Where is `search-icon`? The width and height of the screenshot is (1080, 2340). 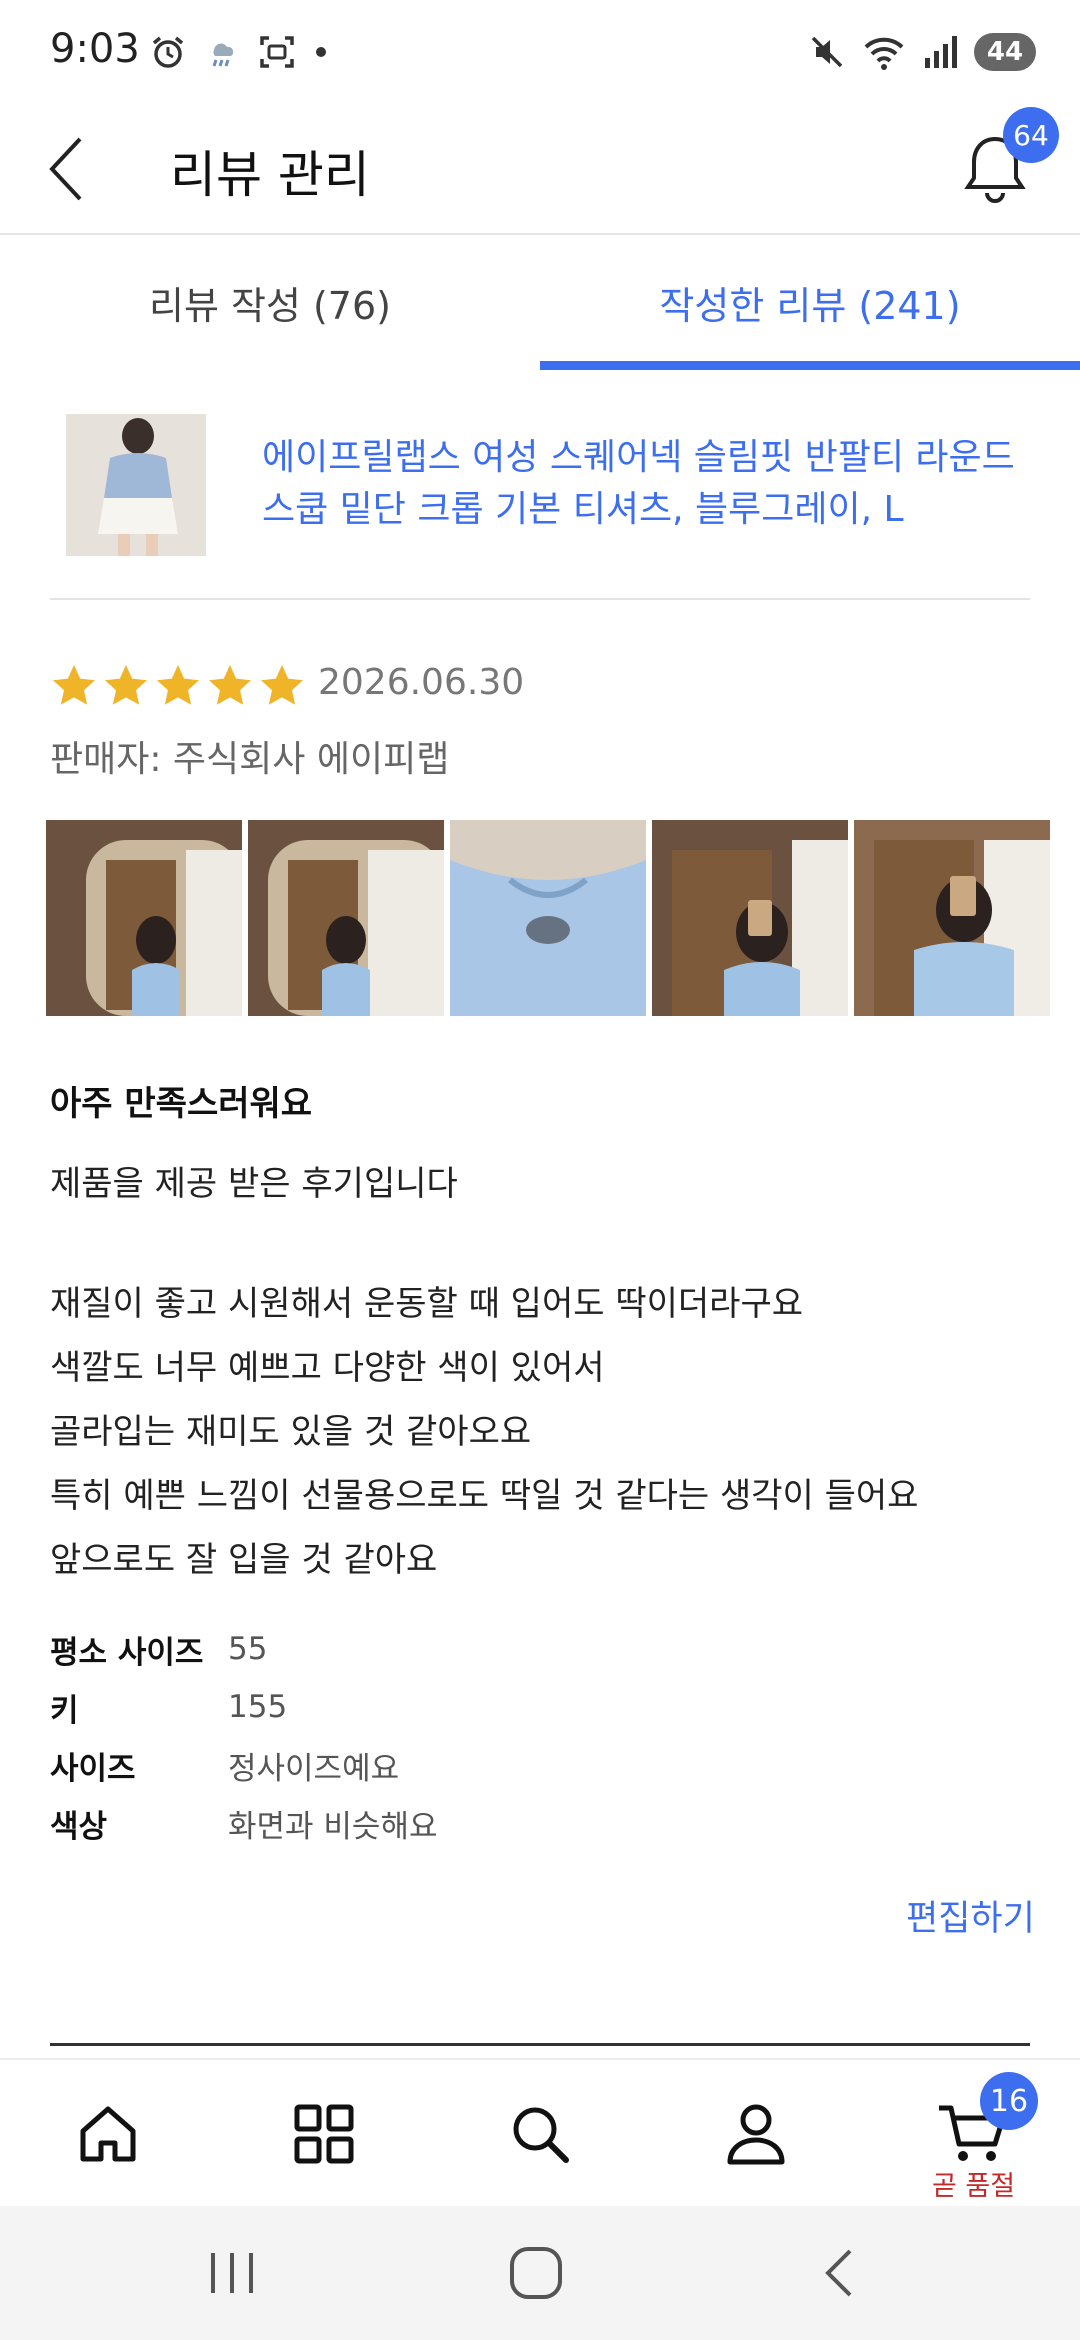
search-icon is located at coordinates (541, 2135).